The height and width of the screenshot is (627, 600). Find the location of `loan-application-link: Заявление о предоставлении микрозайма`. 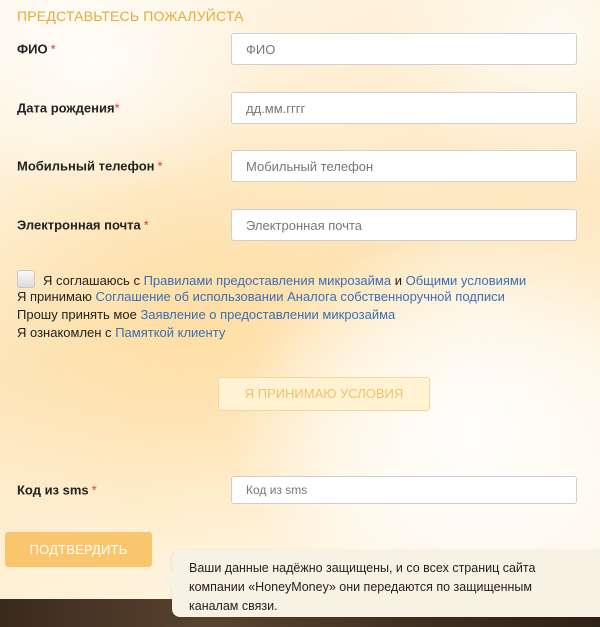

loan-application-link: Заявление о предоставлении микрозайма is located at coordinates (267, 314).